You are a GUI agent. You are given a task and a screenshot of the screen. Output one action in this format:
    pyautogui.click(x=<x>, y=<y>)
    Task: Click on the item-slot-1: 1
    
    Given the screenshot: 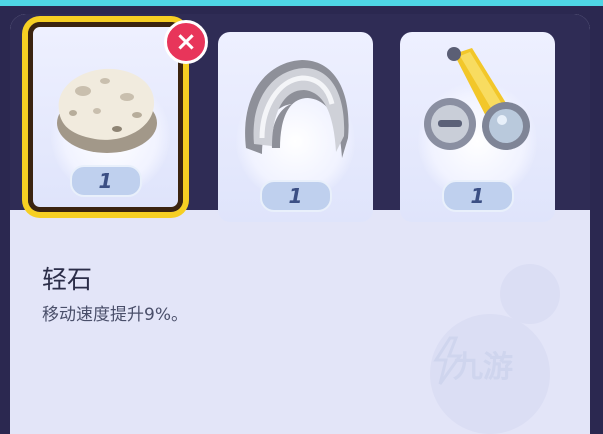 What is the action you would take?
    pyautogui.click(x=105, y=117)
    